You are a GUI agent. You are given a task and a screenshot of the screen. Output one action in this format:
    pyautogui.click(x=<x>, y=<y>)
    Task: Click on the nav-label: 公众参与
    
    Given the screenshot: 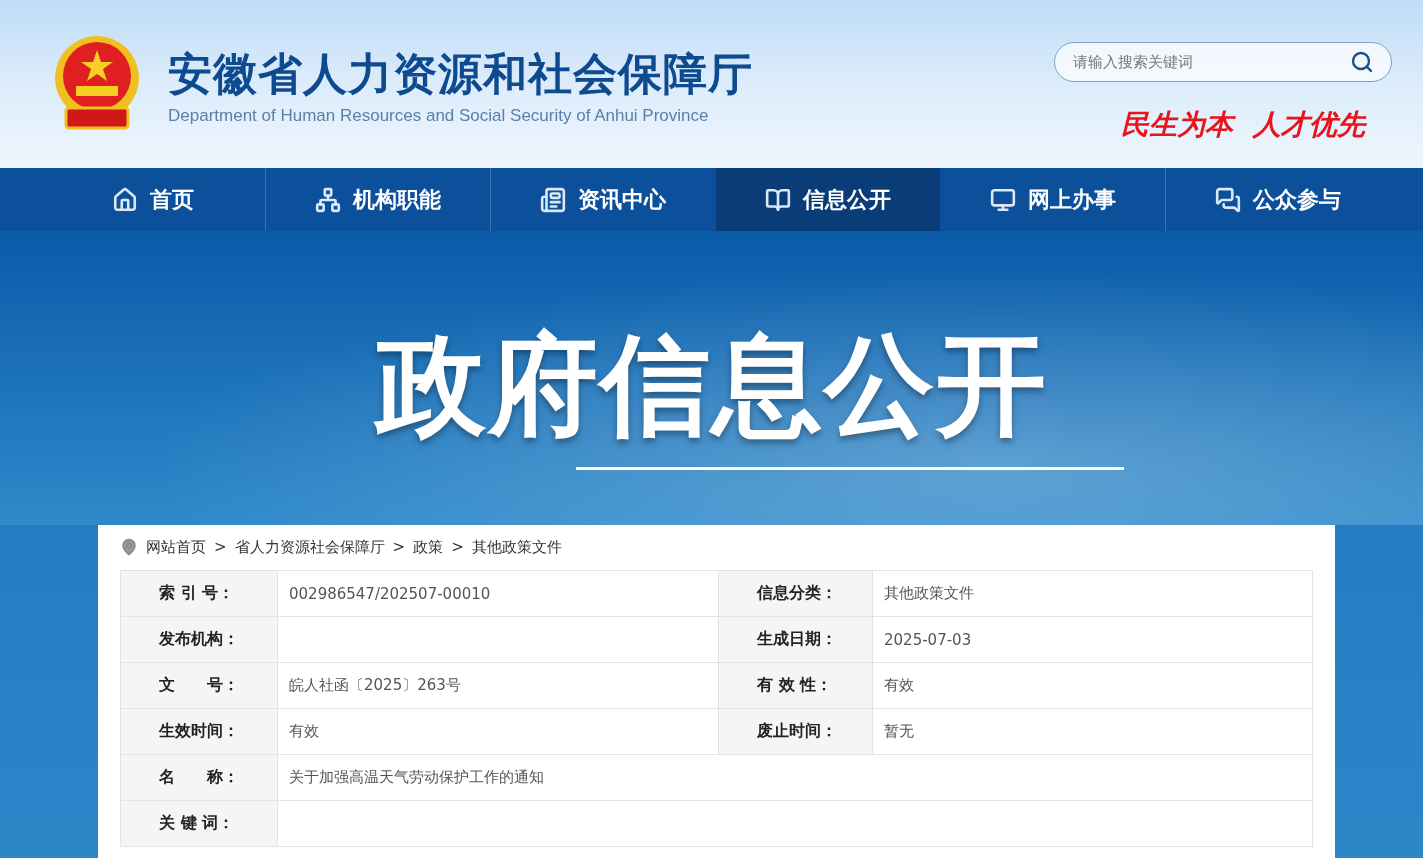 What is the action you would take?
    pyautogui.click(x=1297, y=199)
    